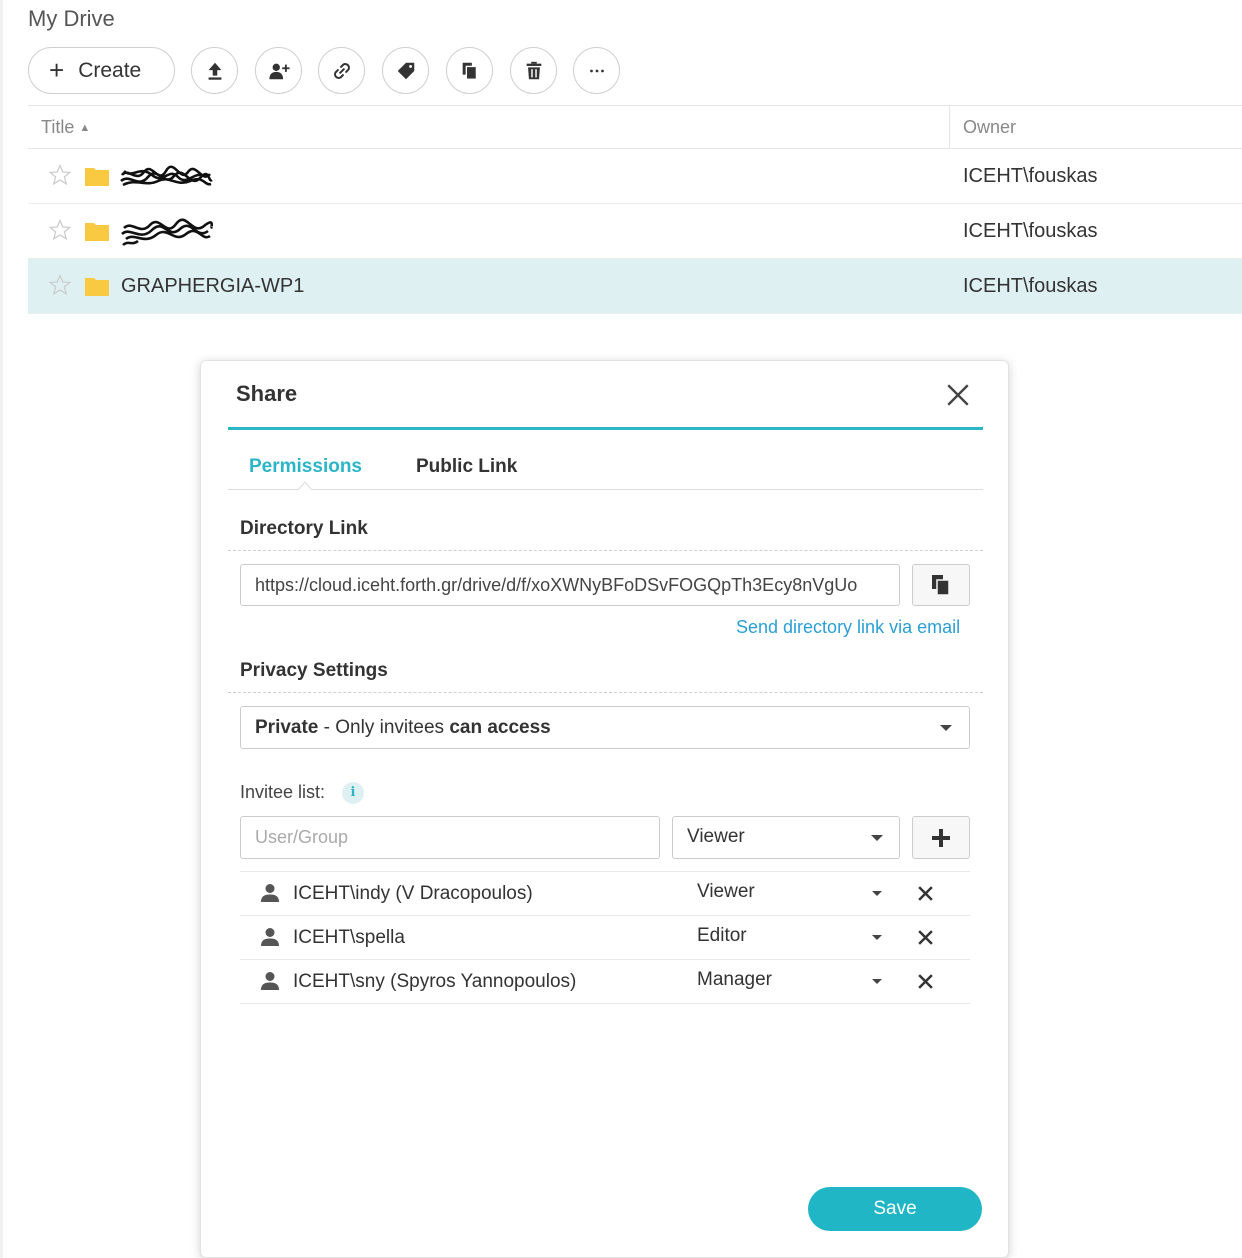 Image resolution: width=1242 pixels, height=1258 pixels. Describe the element at coordinates (786, 837) in the screenshot. I see `role-select: Viewer` at that location.